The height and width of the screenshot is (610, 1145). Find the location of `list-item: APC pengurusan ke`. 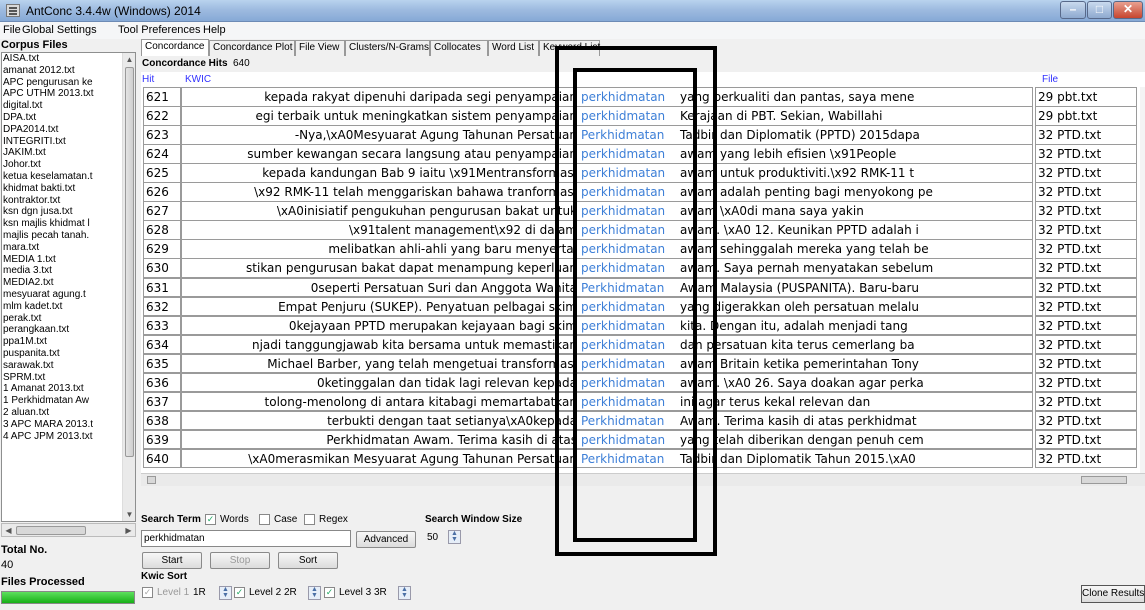

list-item: APC pengurusan ke is located at coordinates (62, 83).